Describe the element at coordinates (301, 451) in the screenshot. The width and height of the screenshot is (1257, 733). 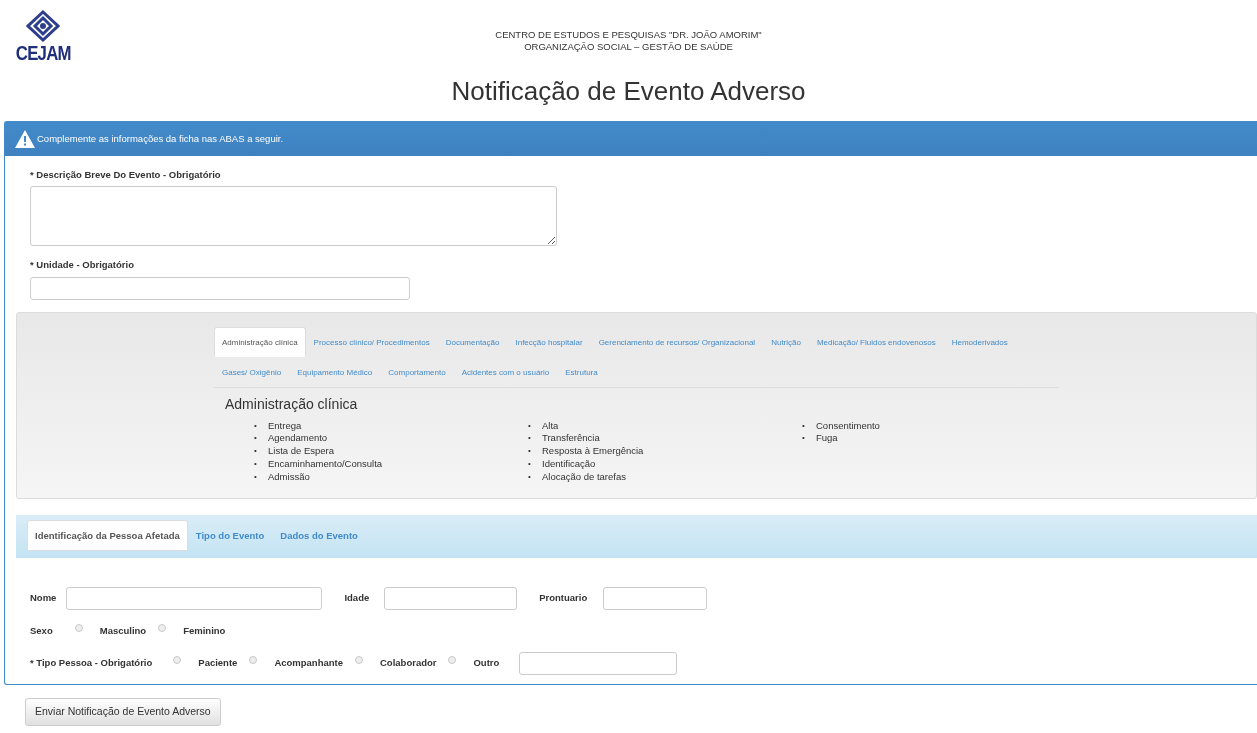
I see `list-item: Lista de Espera` at that location.